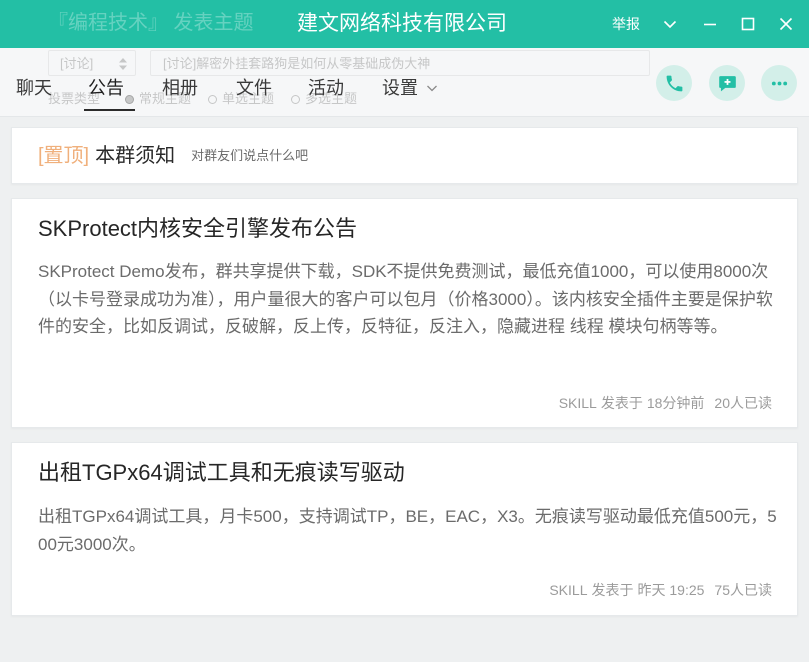  Describe the element at coordinates (77, 63) in the screenshot. I see `ghost-category-value: [讨论]` at that location.